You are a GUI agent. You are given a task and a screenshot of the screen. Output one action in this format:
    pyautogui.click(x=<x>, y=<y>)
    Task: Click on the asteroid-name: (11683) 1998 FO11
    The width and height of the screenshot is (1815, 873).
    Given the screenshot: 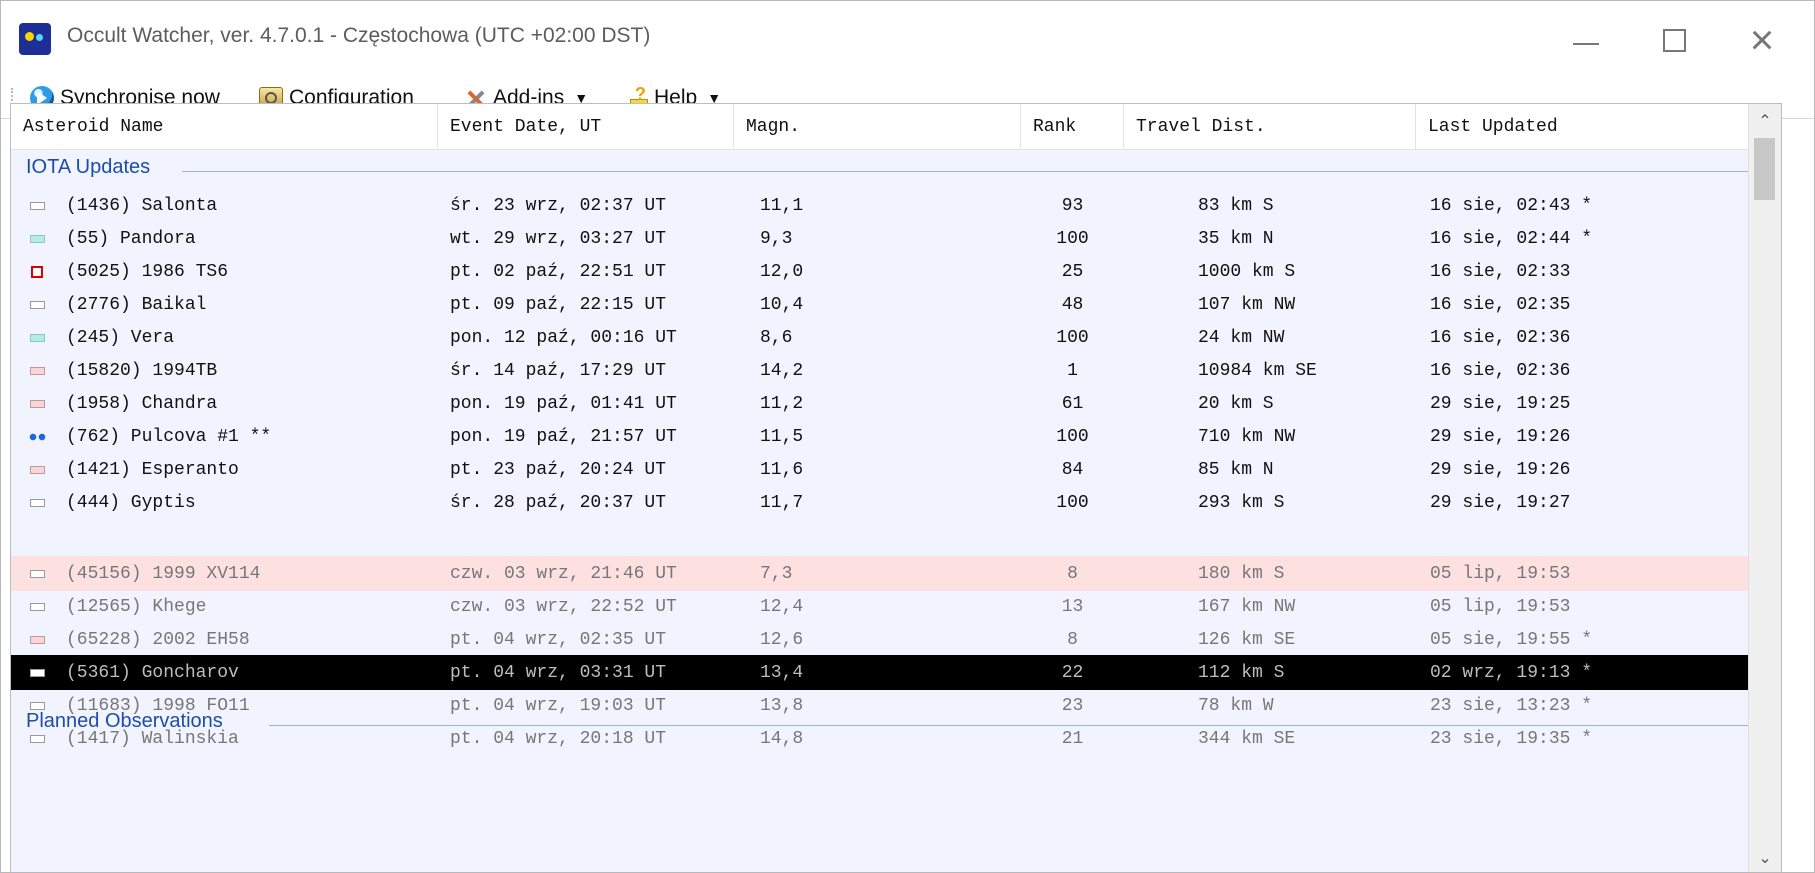 What is the action you would take?
    pyautogui.click(x=158, y=705)
    